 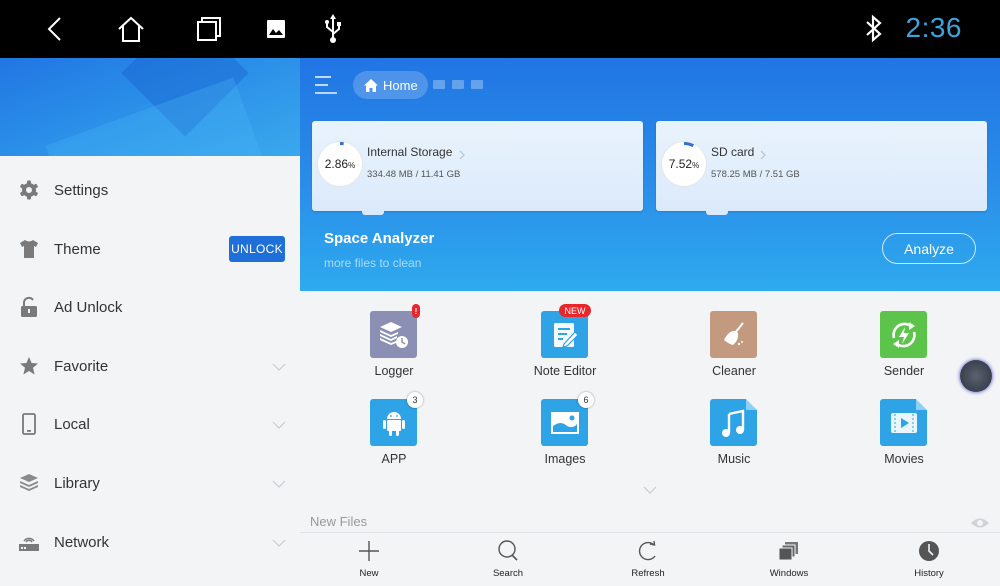 What do you see at coordinates (980, 522) in the screenshot?
I see `eye-icon` at bounding box center [980, 522].